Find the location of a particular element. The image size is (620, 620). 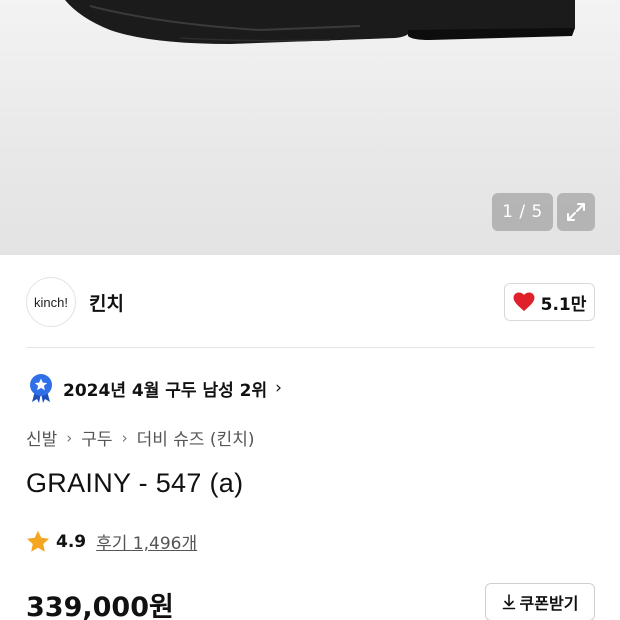

rating-row: 4.9 후기 1,496개 is located at coordinates (111, 541).